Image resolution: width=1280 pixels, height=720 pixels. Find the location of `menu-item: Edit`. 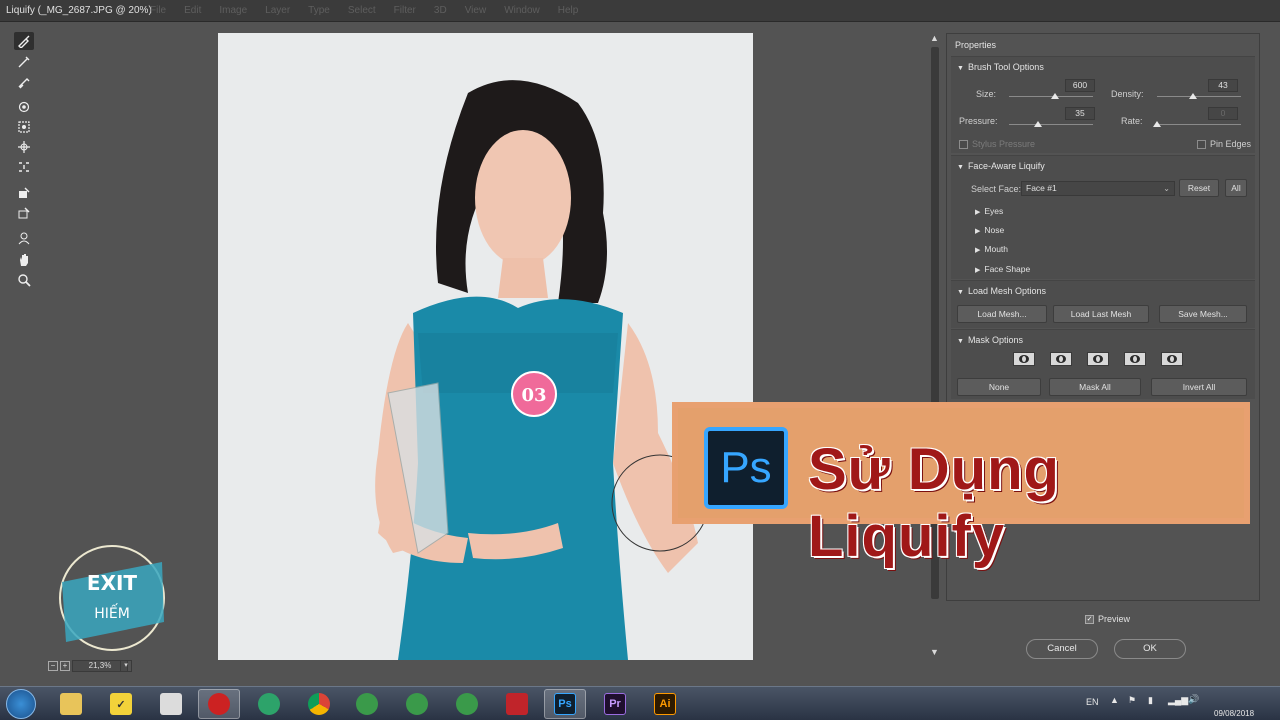

menu-item: Edit is located at coordinates (193, 10).